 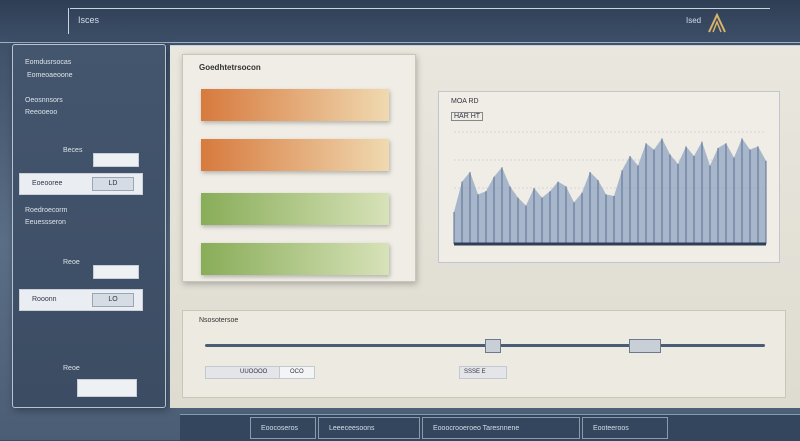 What do you see at coordinates (73, 150) in the screenshot?
I see `field-label: Beces` at bounding box center [73, 150].